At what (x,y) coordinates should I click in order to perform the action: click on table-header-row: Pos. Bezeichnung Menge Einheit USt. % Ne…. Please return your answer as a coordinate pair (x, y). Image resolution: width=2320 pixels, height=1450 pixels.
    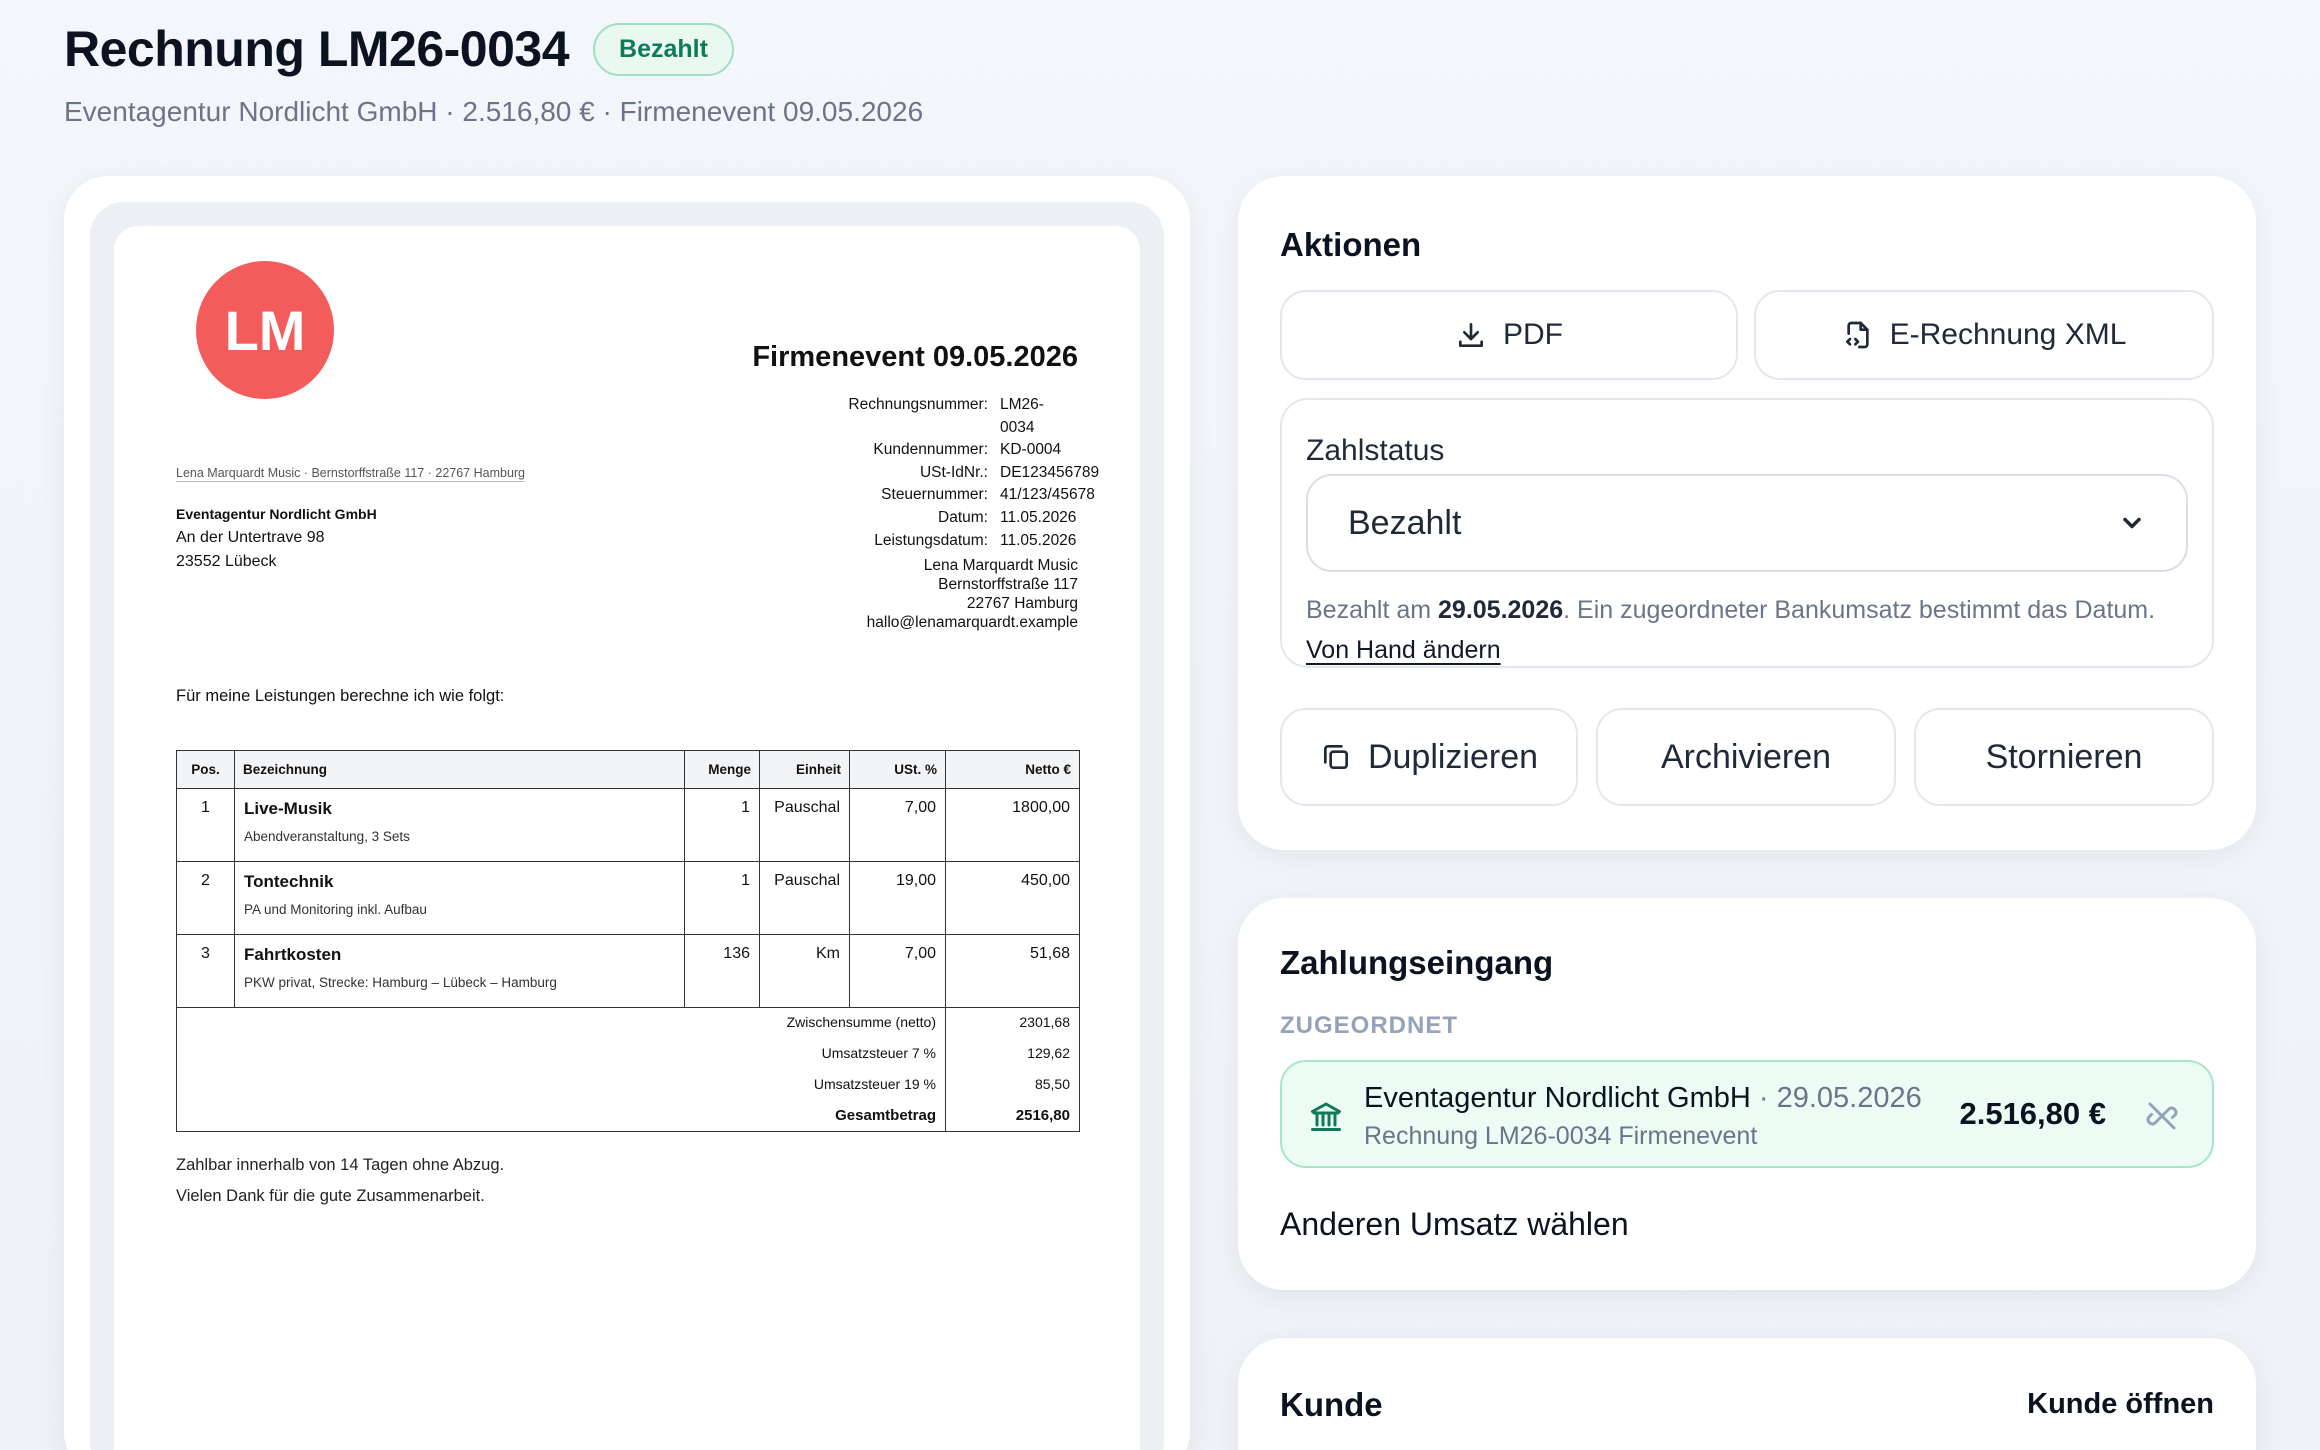
    Looking at the image, I should click on (628, 769).